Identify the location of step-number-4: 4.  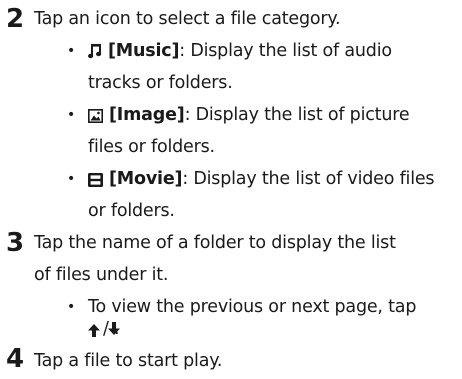
(15, 359).